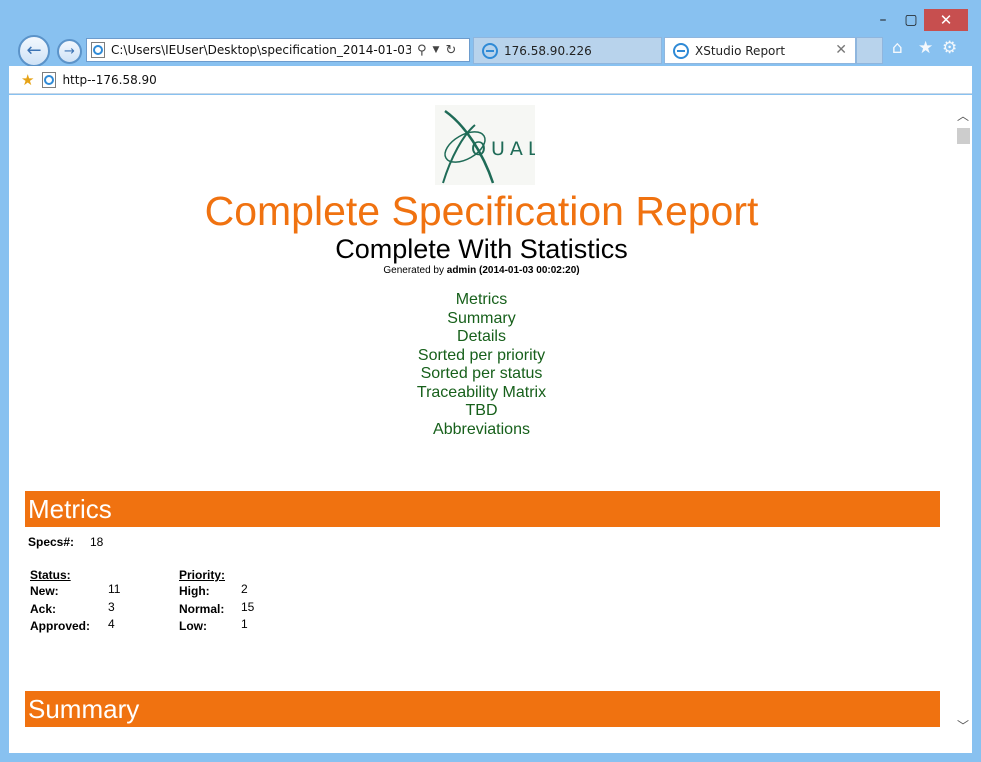 The height and width of the screenshot is (762, 981). I want to click on toc-link-summary: Summary, so click(481, 319).